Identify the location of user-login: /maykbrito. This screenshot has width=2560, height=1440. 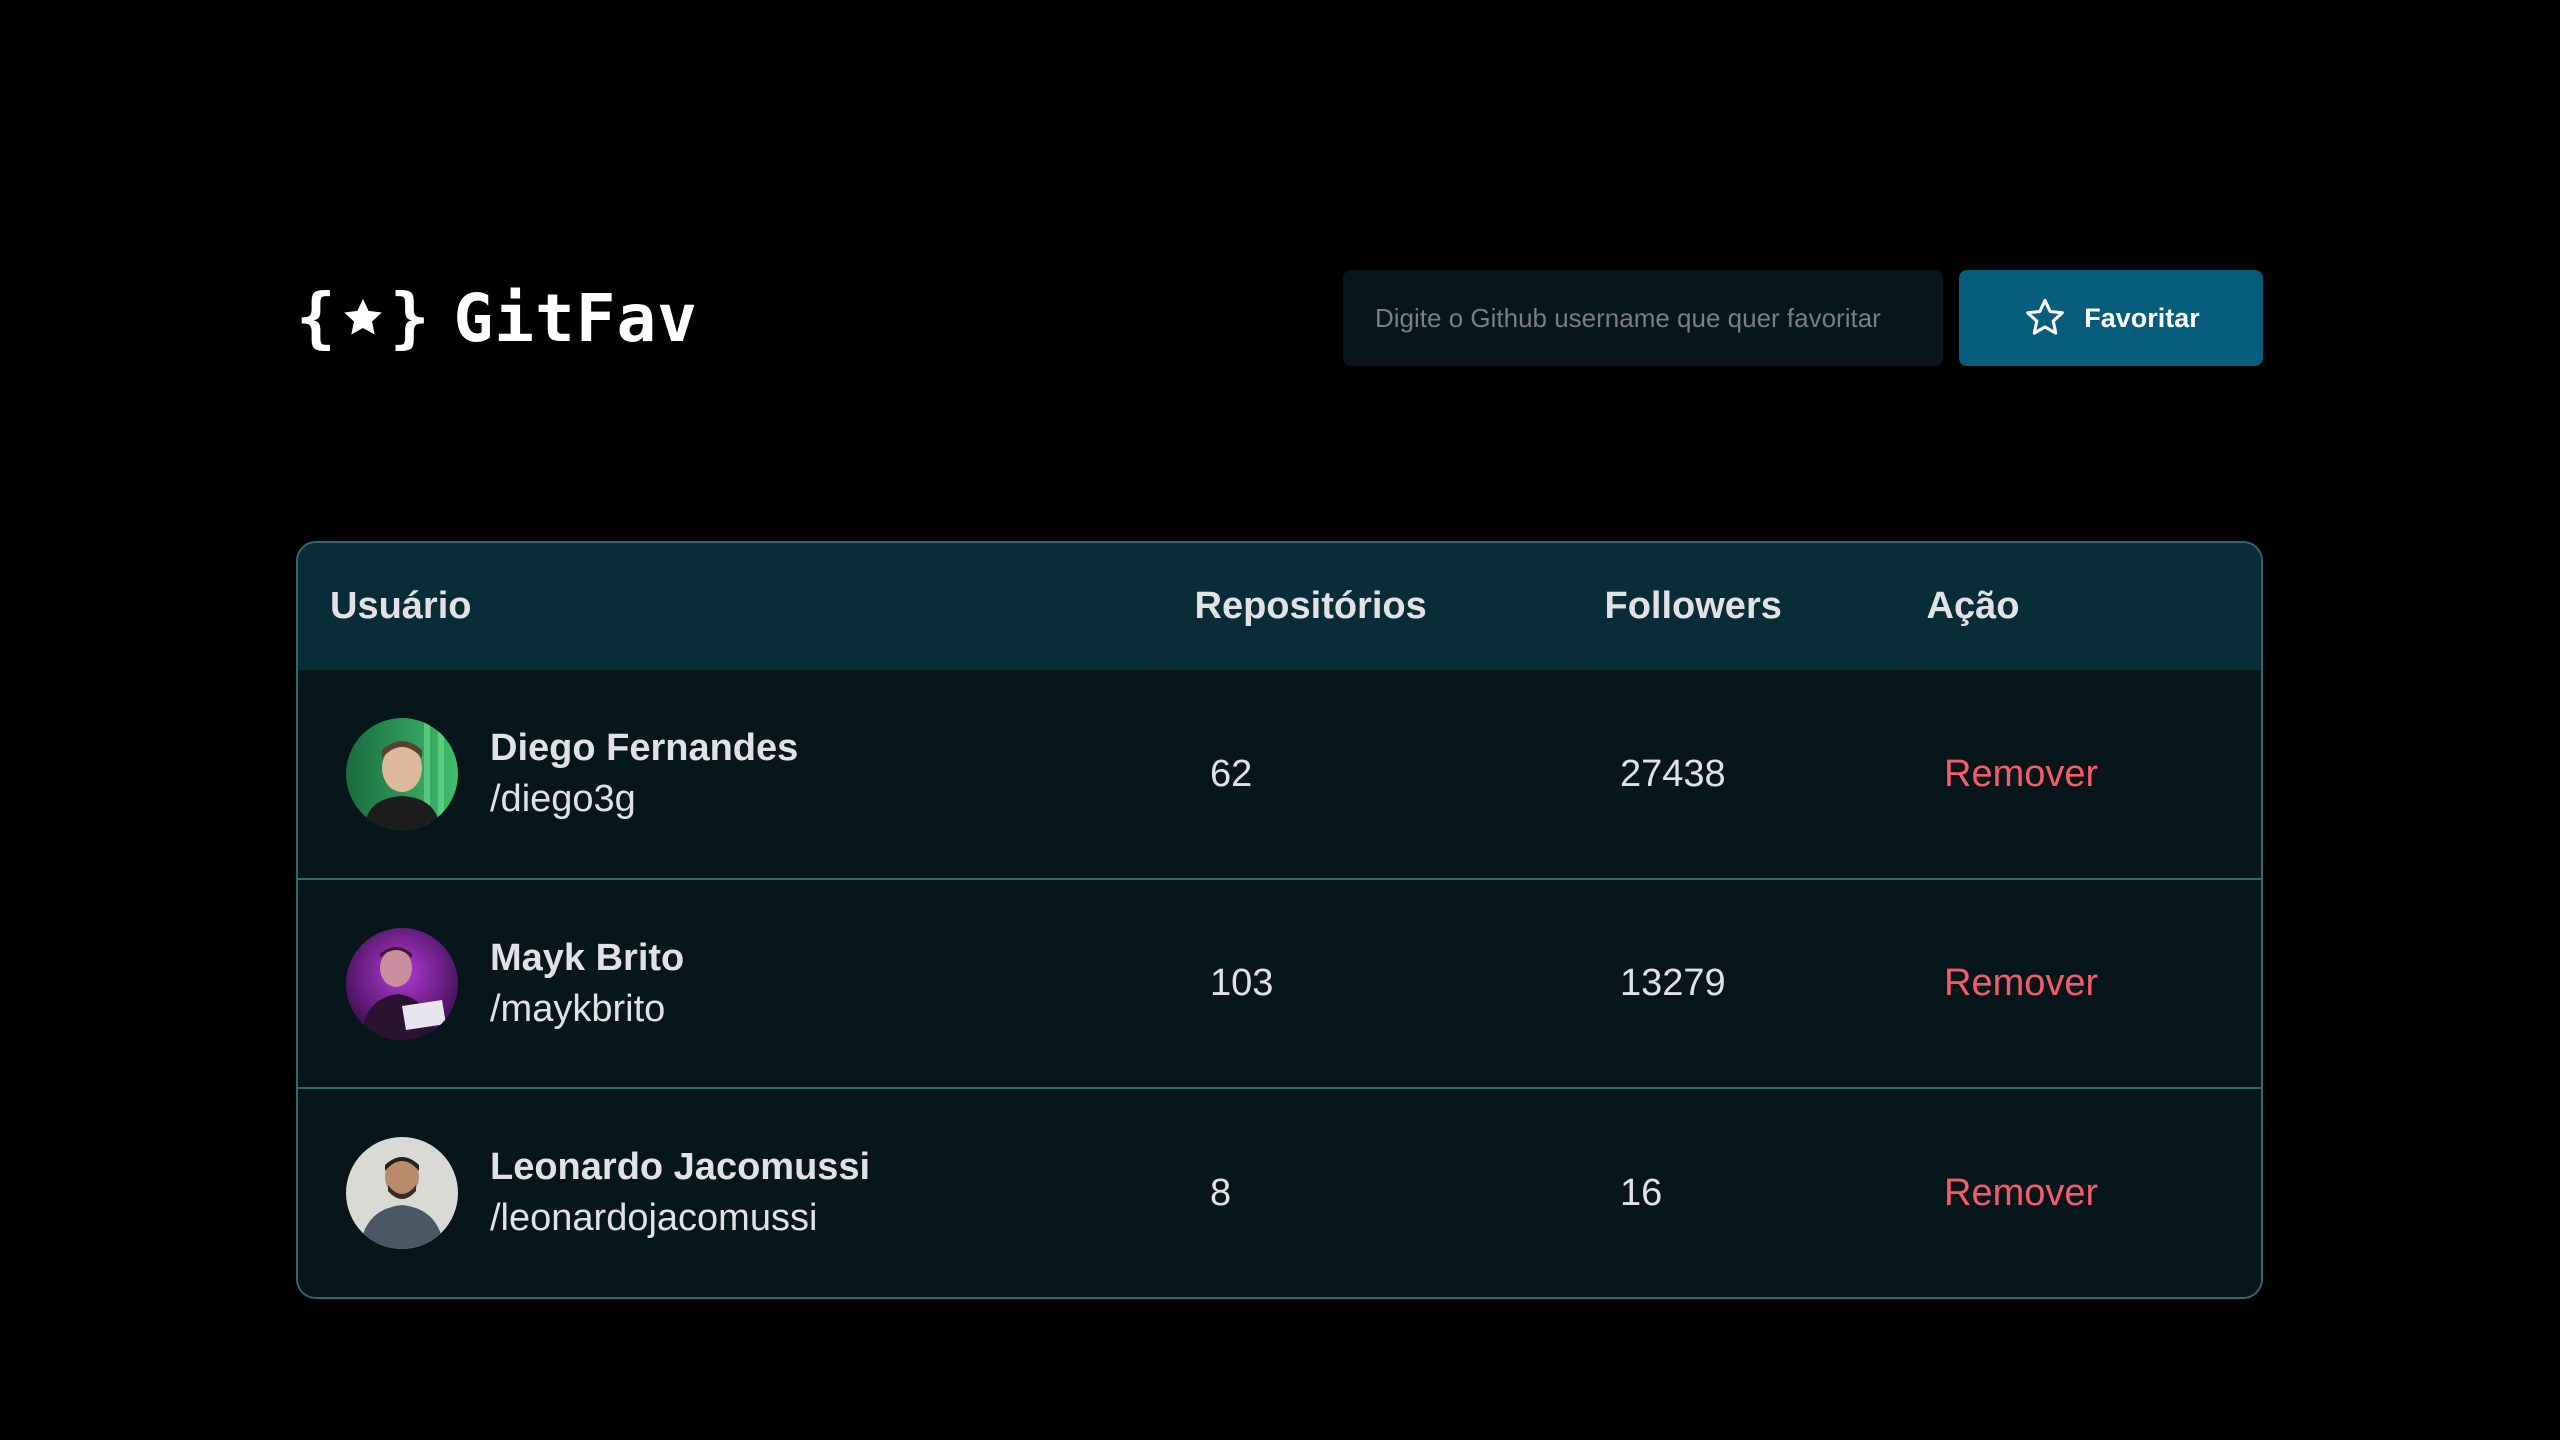
(578, 1008).